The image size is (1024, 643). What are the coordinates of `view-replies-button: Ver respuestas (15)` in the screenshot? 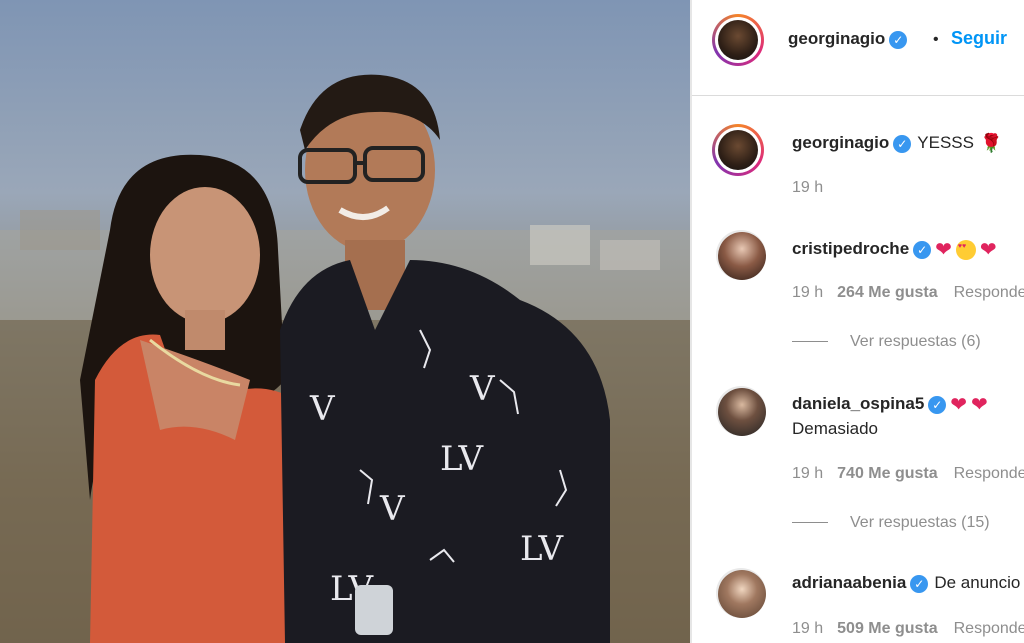 It's located at (891, 523).